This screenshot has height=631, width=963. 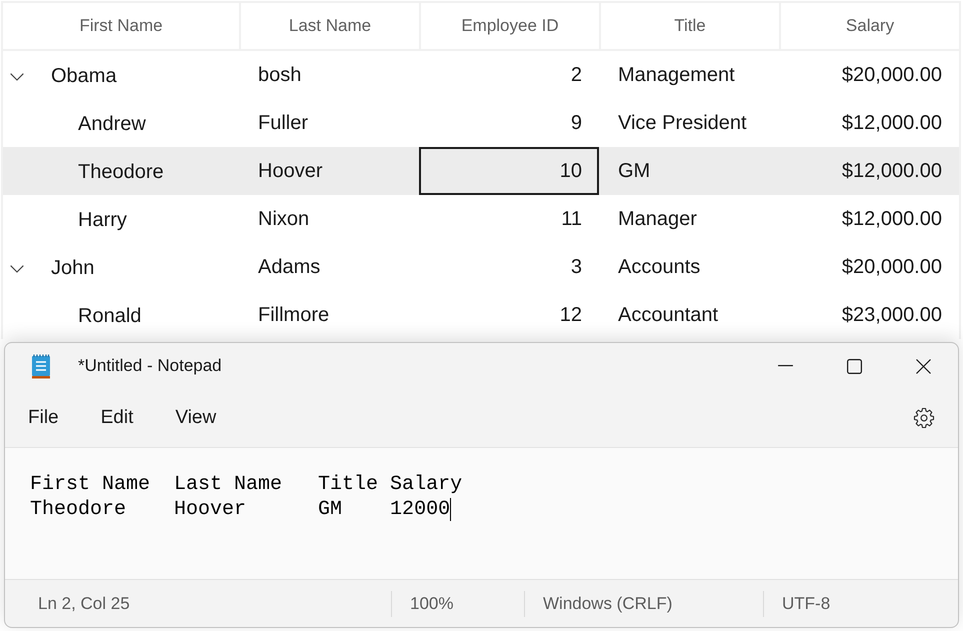 What do you see at coordinates (576, 267) in the screenshot?
I see `table-cell-text: 3` at bounding box center [576, 267].